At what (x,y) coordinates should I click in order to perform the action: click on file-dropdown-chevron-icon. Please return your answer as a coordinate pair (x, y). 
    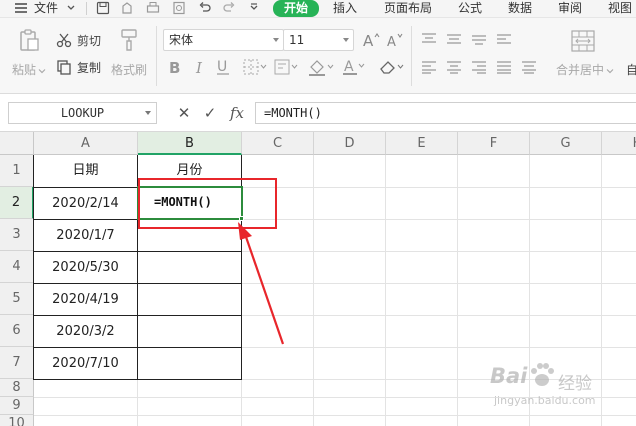
    Looking at the image, I should click on (71, 9).